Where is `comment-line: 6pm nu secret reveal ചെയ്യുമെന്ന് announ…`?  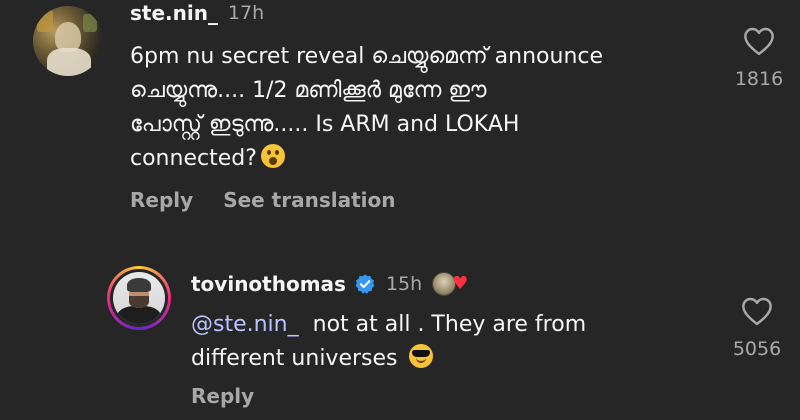 comment-line: 6pm nu secret reveal ചെയ്യുമെന്ന് announ… is located at coordinates (367, 56).